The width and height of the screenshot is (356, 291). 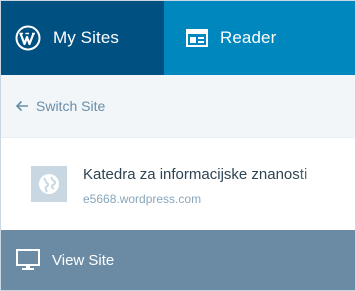 What do you see at coordinates (22, 106) in the screenshot?
I see `arrow-left-icon` at bounding box center [22, 106].